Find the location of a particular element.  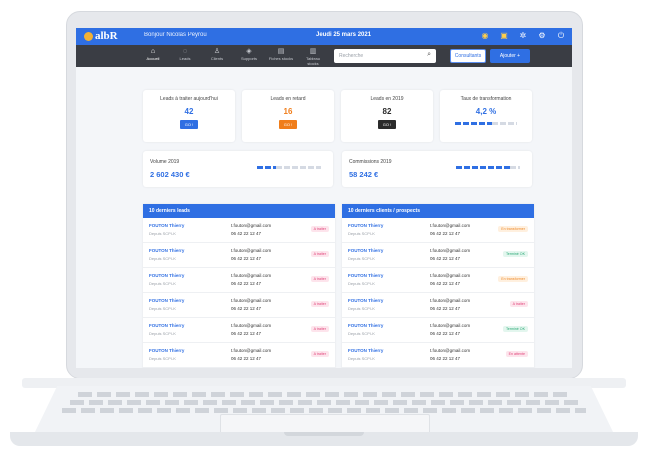

document-icon: ▤ is located at coordinates (281, 51).